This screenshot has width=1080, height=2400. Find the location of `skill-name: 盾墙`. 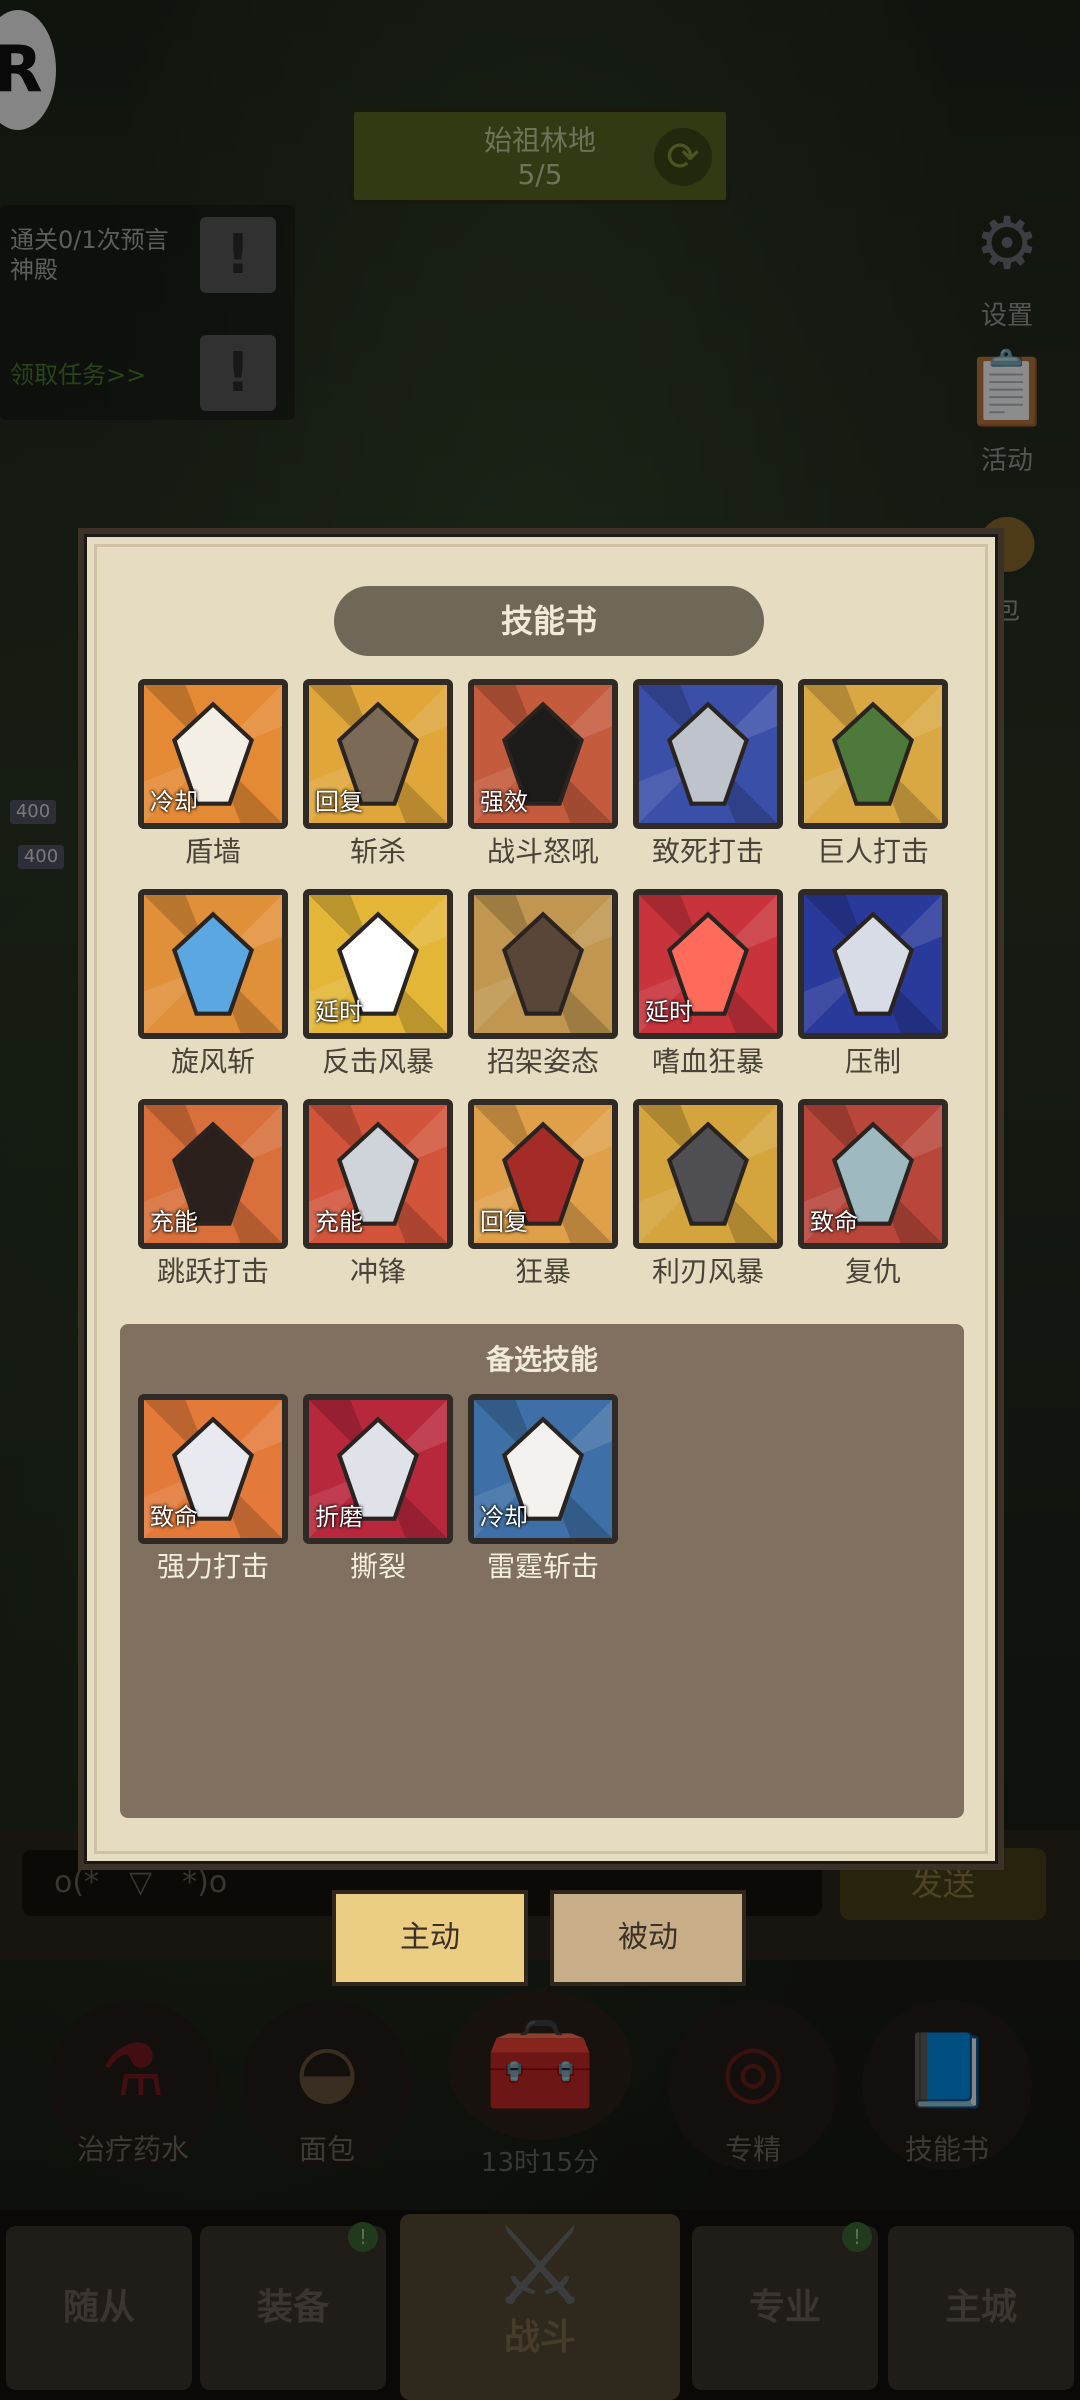

skill-name: 盾墙 is located at coordinates (212, 851).